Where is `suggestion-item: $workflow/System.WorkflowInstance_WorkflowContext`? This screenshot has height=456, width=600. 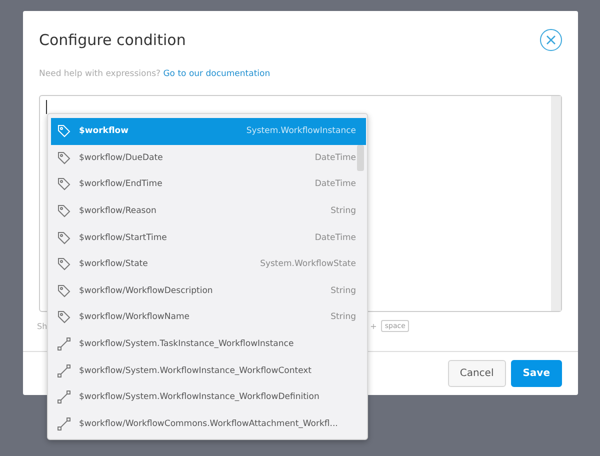
suggestion-item: $workflow/System.WorkflowInstance_WorkflowContext is located at coordinates (208, 370).